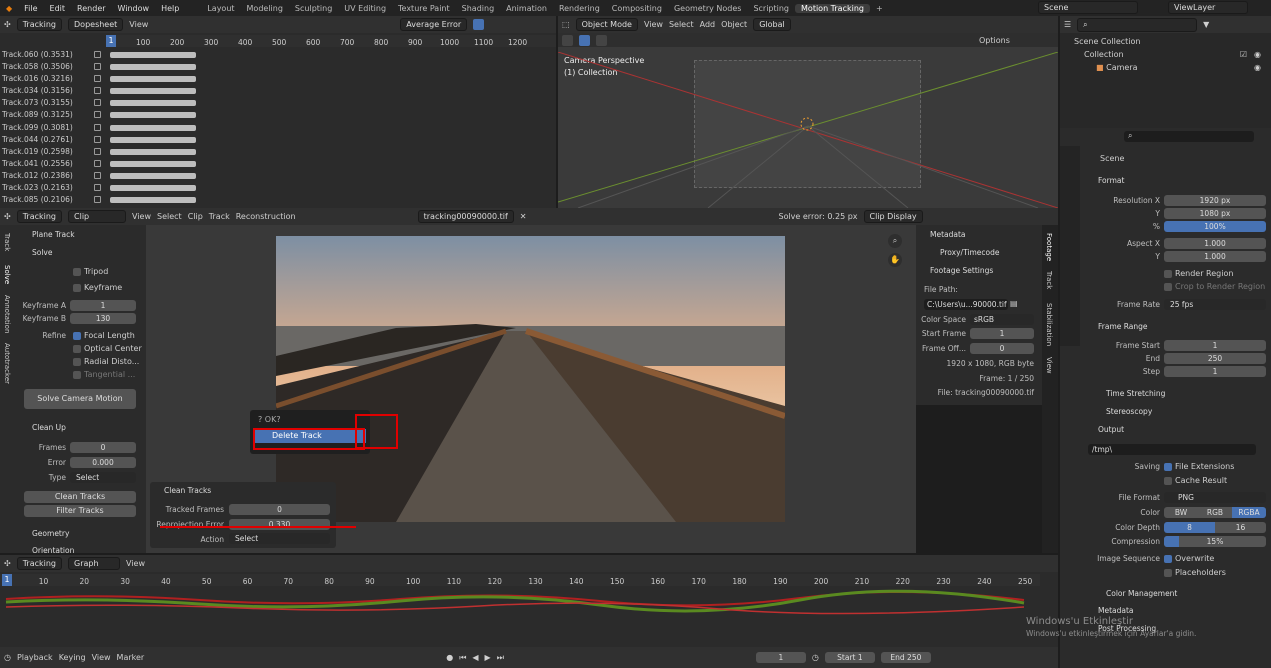  I want to click on track-row: Track.044 (0.2761), so click(278, 140).